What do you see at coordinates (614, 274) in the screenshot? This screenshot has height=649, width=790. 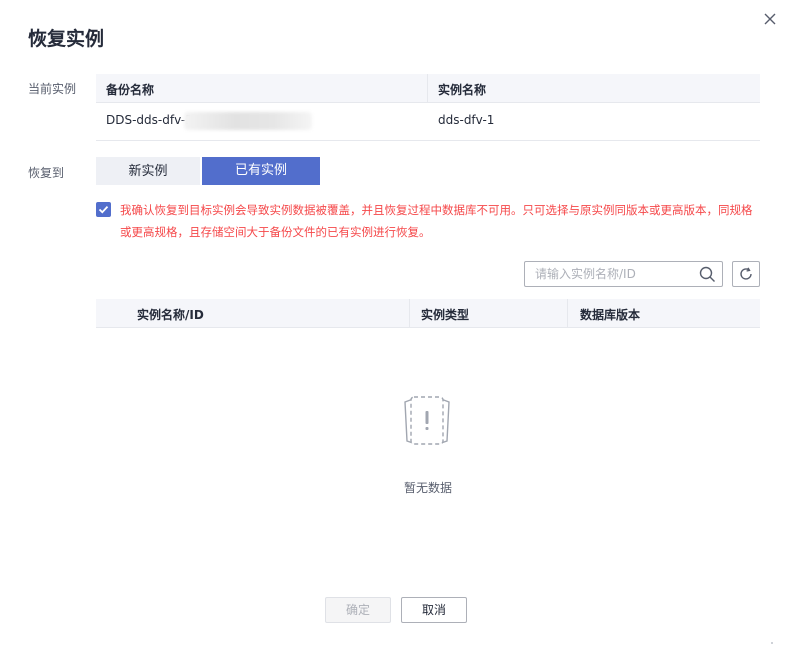 I see `search-input` at bounding box center [614, 274].